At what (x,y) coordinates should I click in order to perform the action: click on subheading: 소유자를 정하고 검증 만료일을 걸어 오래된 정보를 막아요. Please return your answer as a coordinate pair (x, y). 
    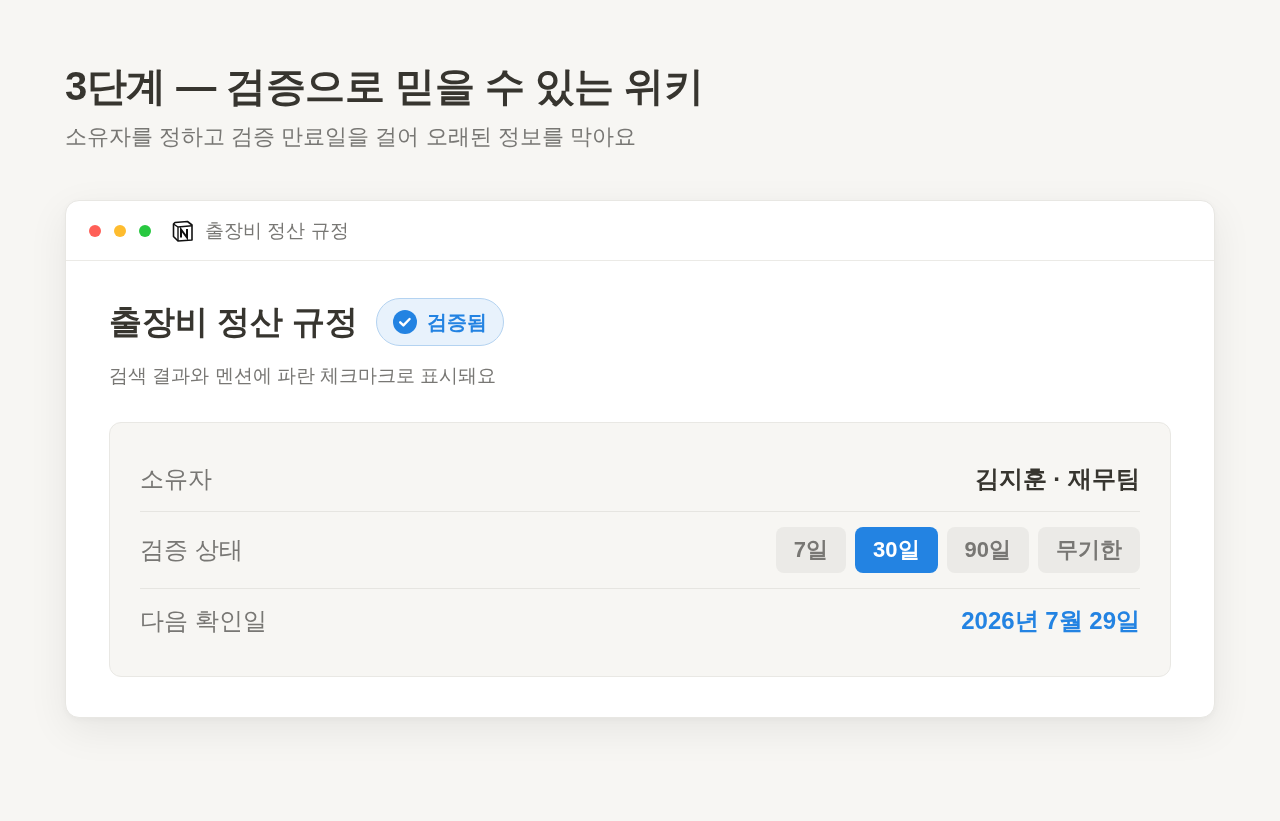
    Looking at the image, I should click on (350, 137).